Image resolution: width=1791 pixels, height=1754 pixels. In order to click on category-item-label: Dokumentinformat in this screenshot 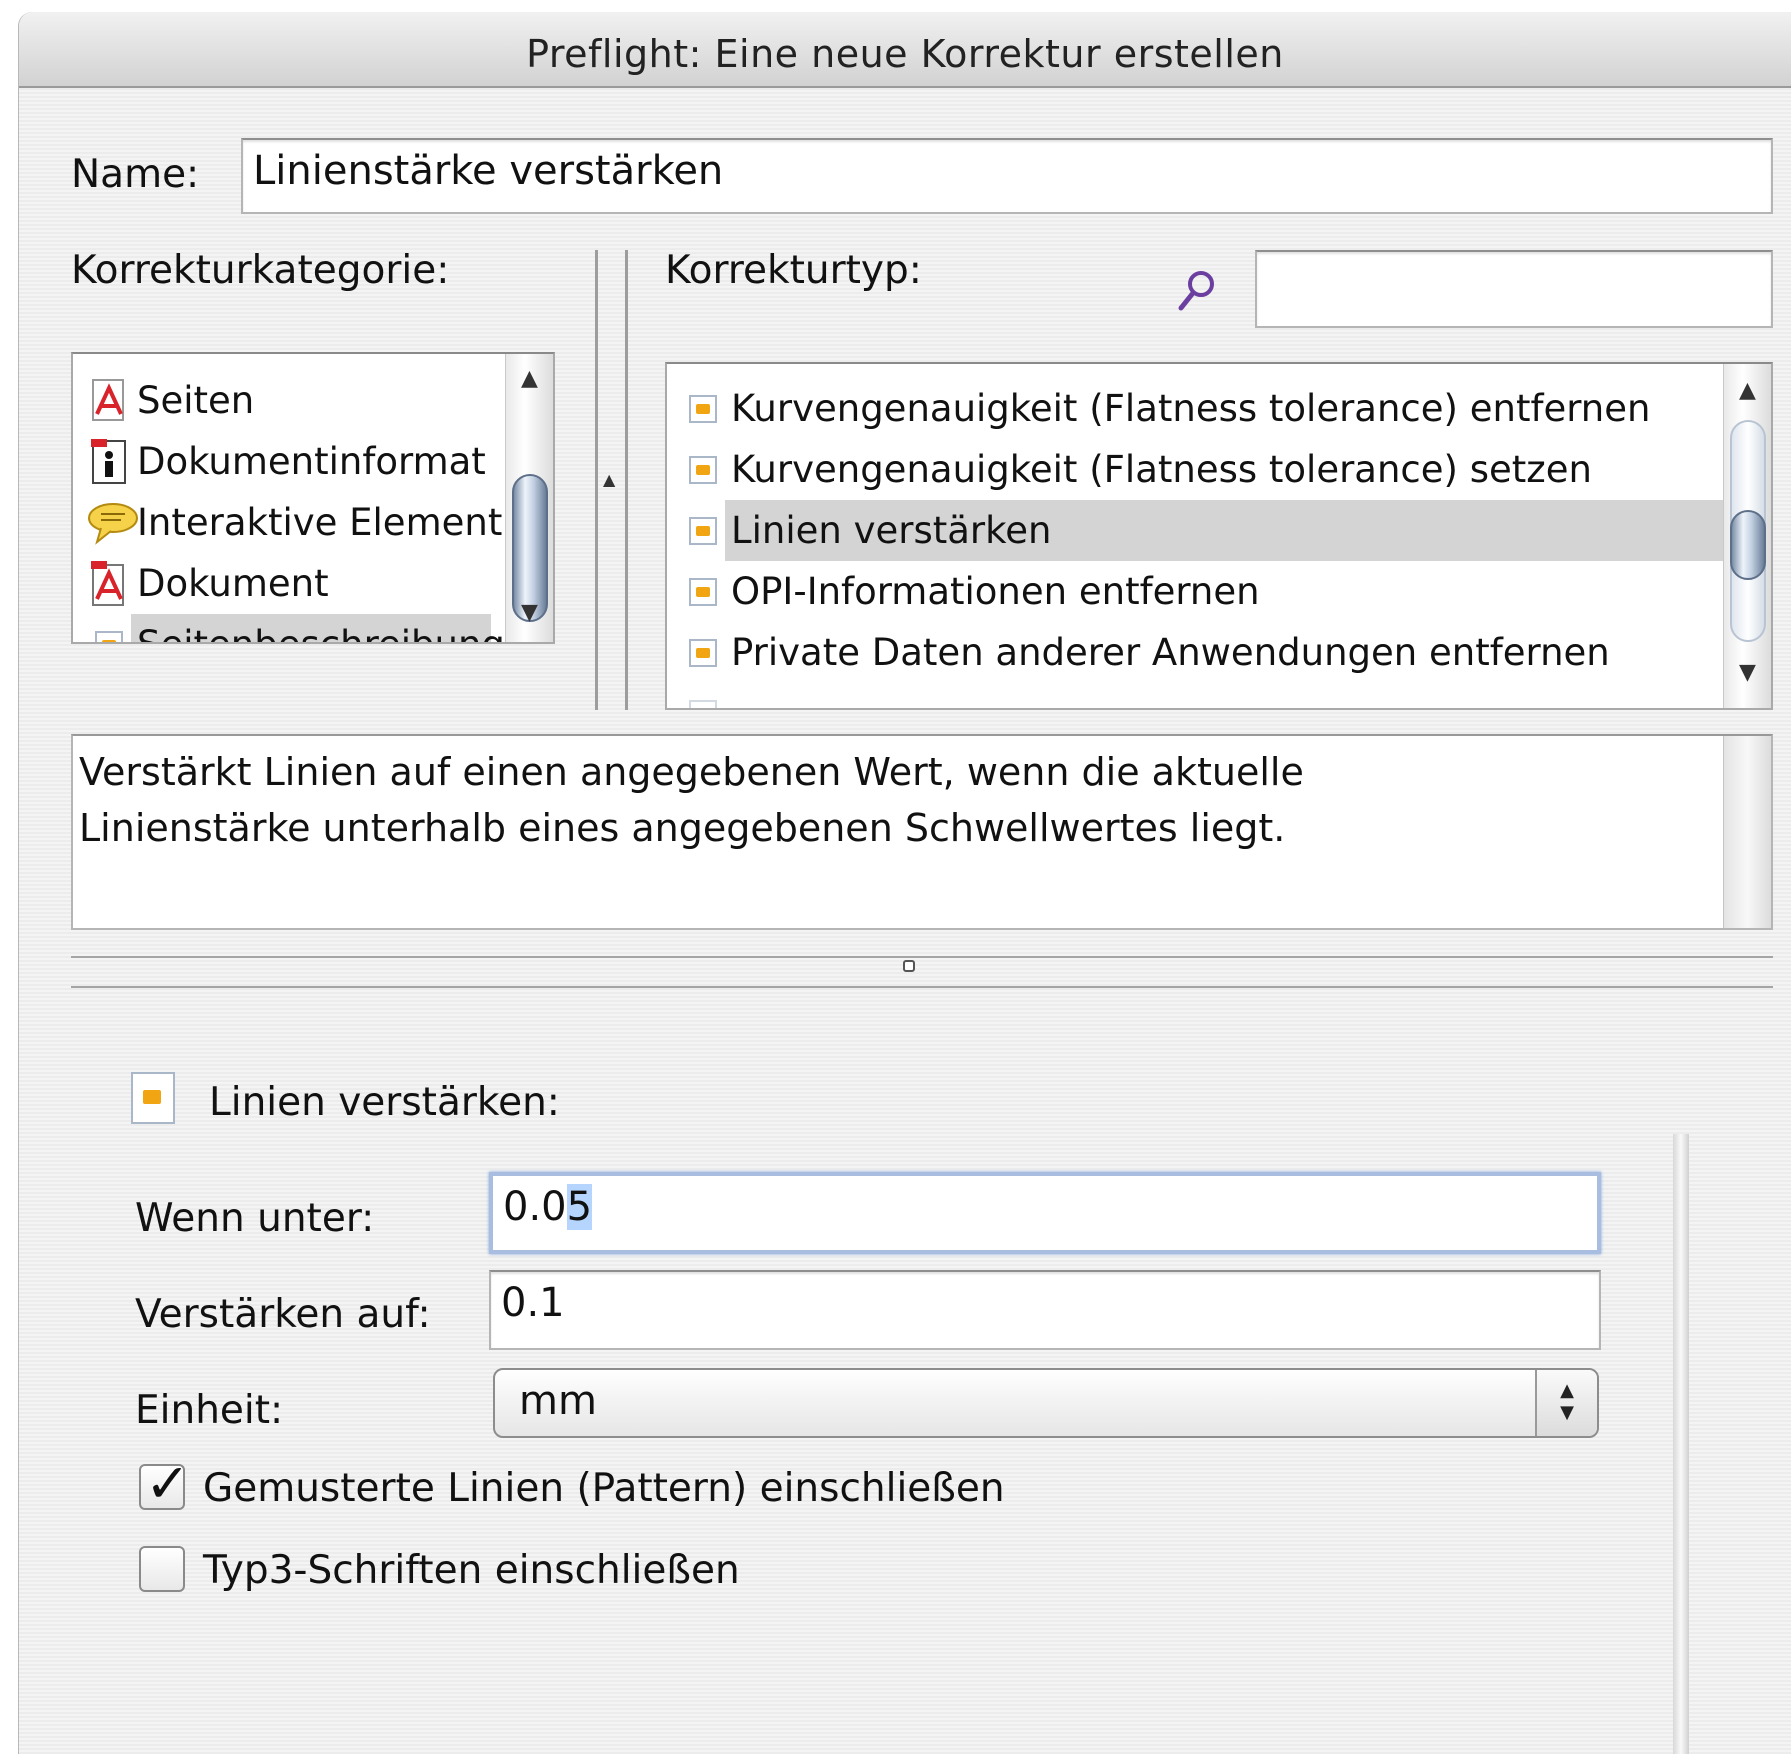, I will do `click(311, 461)`.